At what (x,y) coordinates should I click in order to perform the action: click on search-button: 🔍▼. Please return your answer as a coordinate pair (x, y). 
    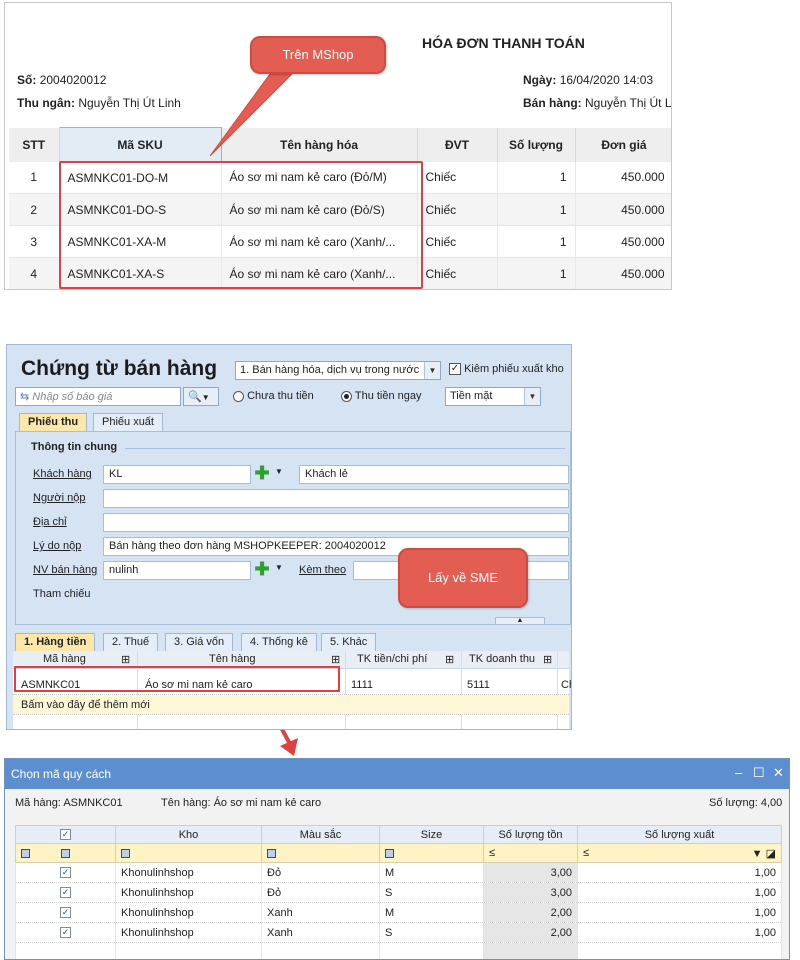
    Looking at the image, I should click on (201, 396).